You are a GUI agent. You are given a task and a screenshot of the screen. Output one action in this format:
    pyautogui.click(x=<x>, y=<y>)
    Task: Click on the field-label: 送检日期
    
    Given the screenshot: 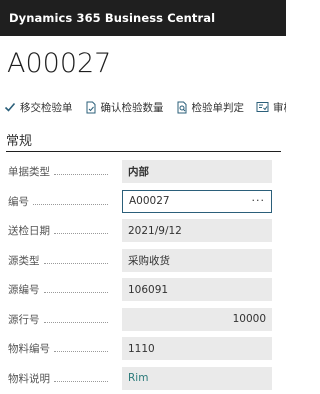 What is the action you would take?
    pyautogui.click(x=57, y=230)
    